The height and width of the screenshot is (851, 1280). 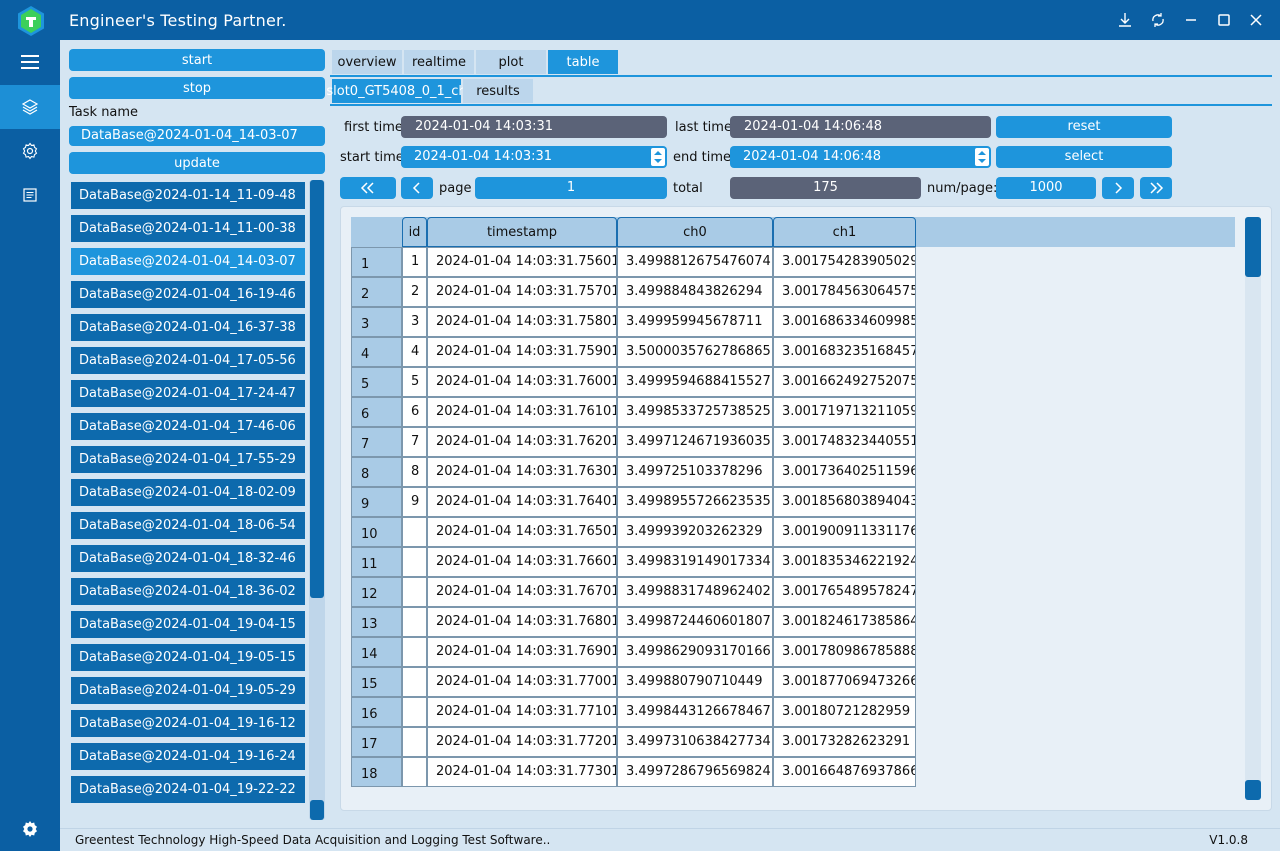 I want to click on table-cell-ch0: 3.4997124671936035, so click(x=695, y=442).